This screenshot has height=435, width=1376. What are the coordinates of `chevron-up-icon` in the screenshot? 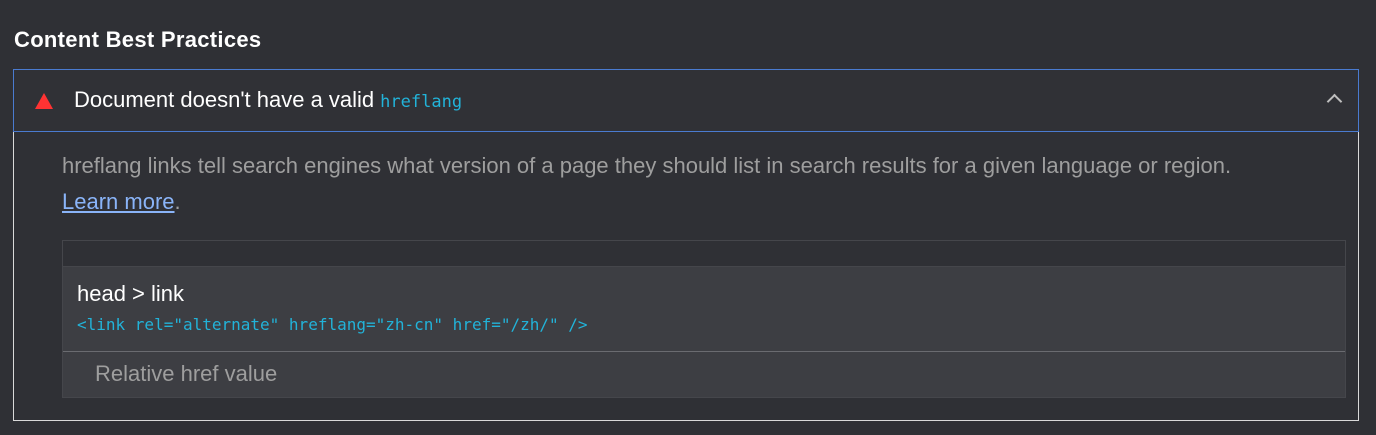 It's located at (1334, 101).